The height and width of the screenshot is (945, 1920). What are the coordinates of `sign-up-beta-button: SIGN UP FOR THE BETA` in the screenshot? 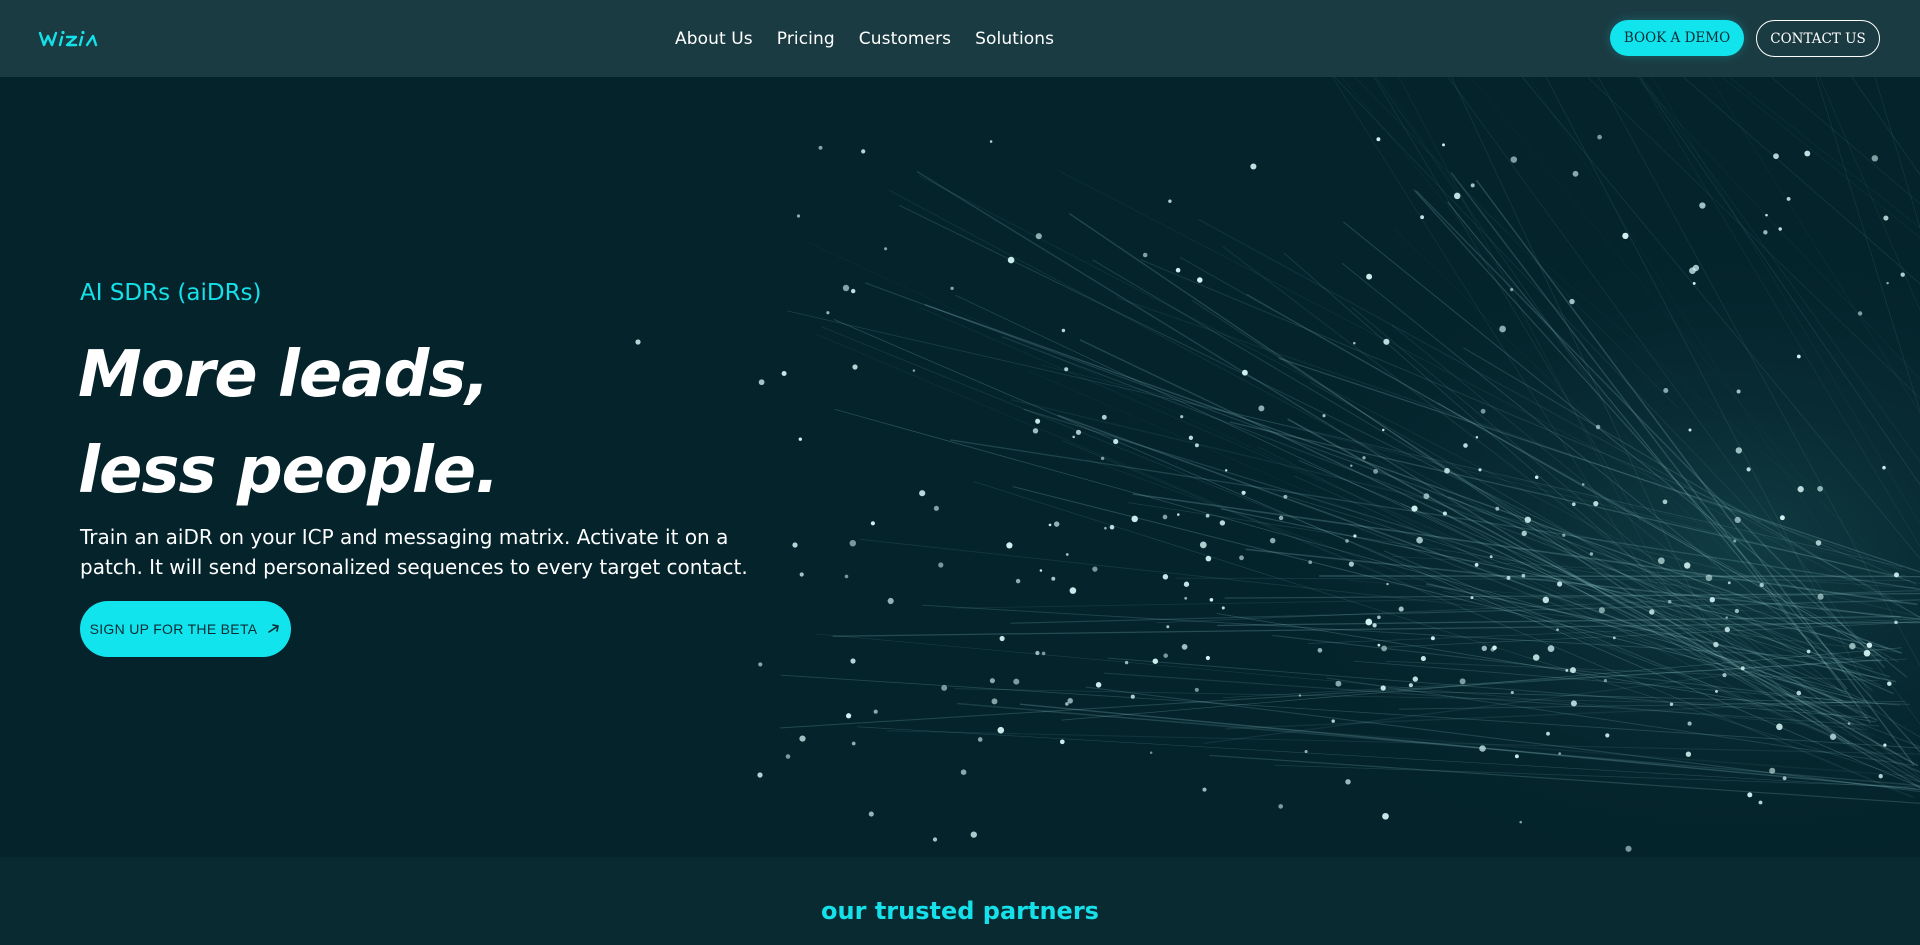 It's located at (185, 629).